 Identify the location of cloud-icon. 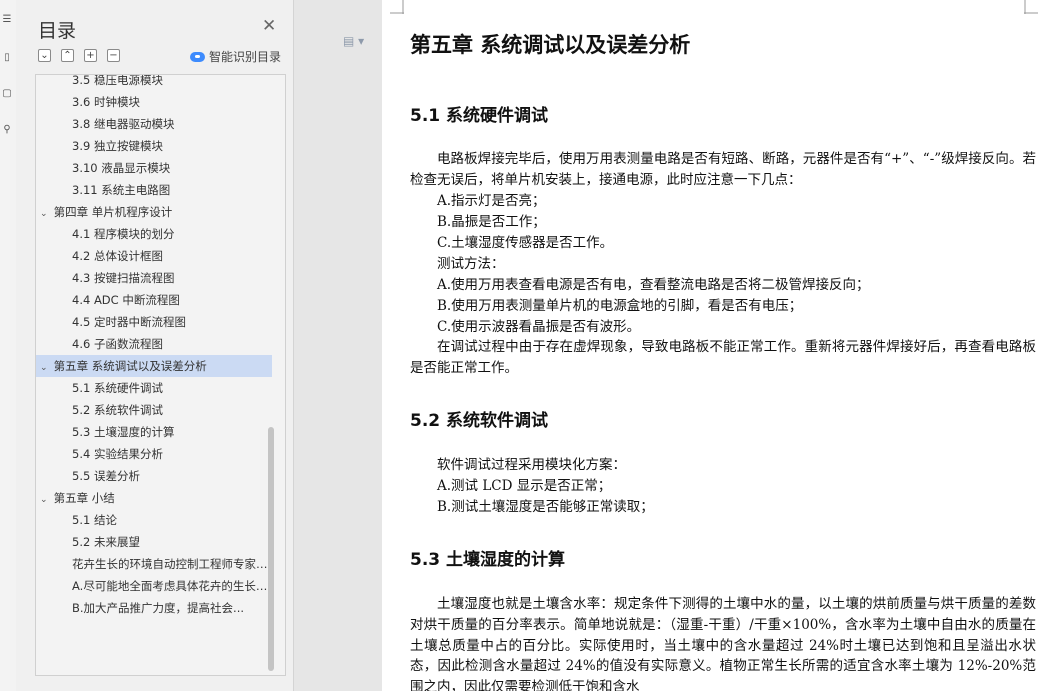
(197, 56).